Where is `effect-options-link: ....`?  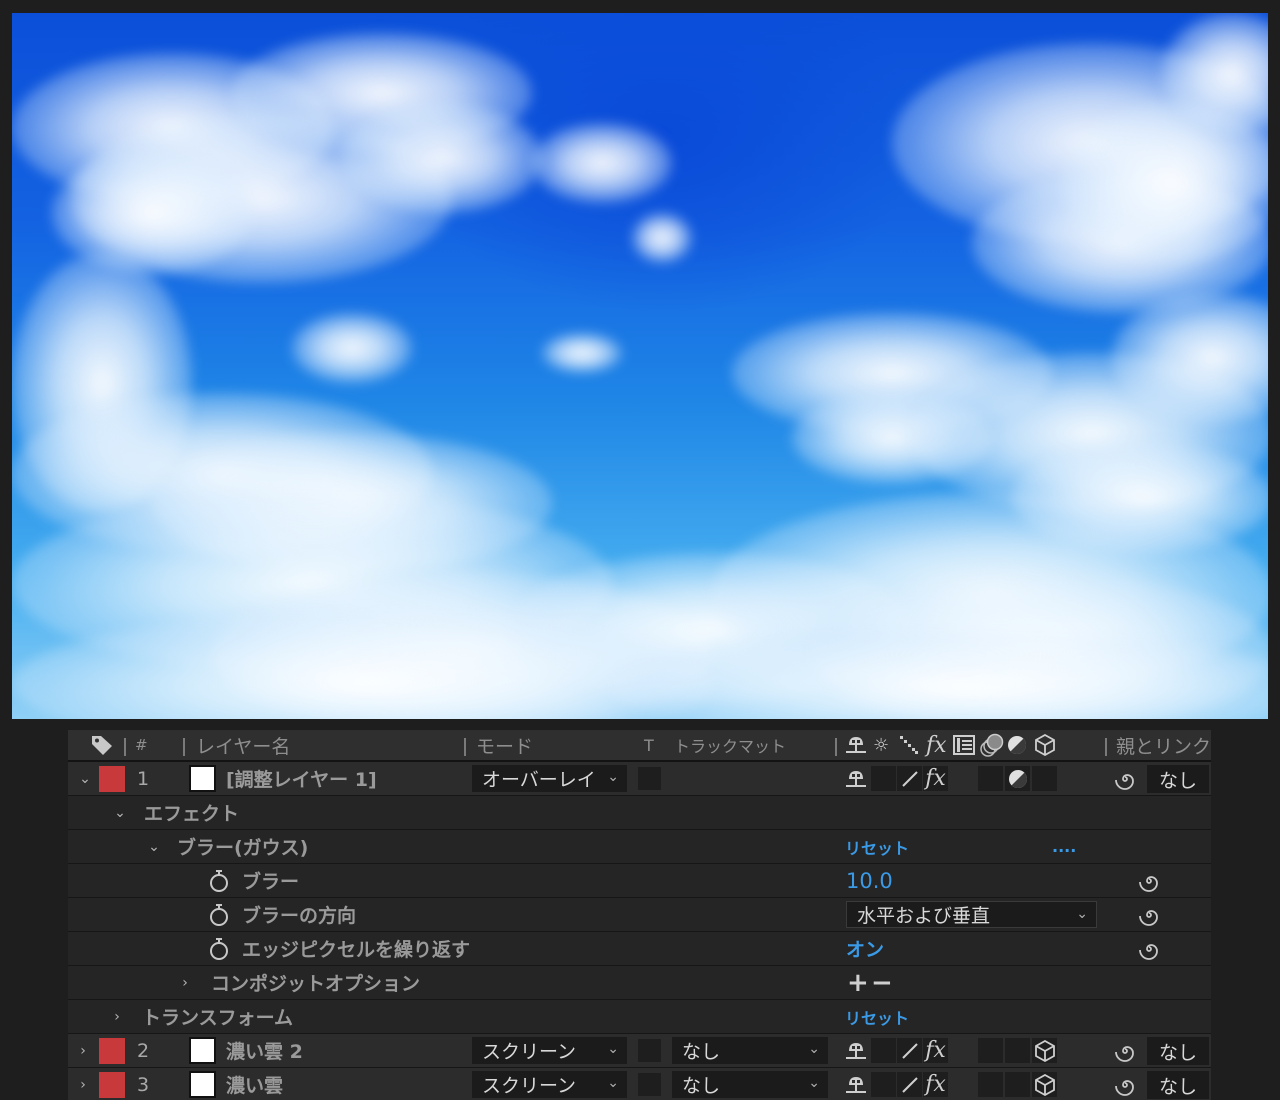 effect-options-link: .... is located at coordinates (1064, 846).